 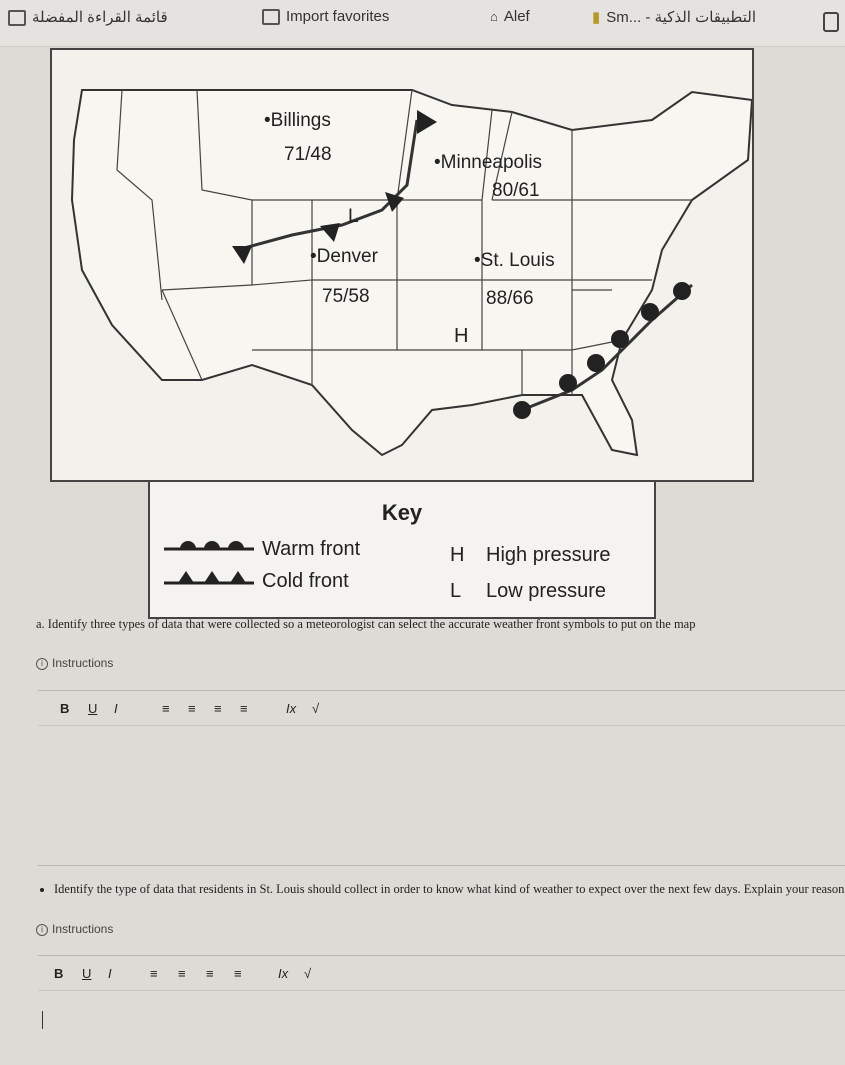 What do you see at coordinates (305, 581) in the screenshot?
I see `key-cold-front-label: Cold front` at bounding box center [305, 581].